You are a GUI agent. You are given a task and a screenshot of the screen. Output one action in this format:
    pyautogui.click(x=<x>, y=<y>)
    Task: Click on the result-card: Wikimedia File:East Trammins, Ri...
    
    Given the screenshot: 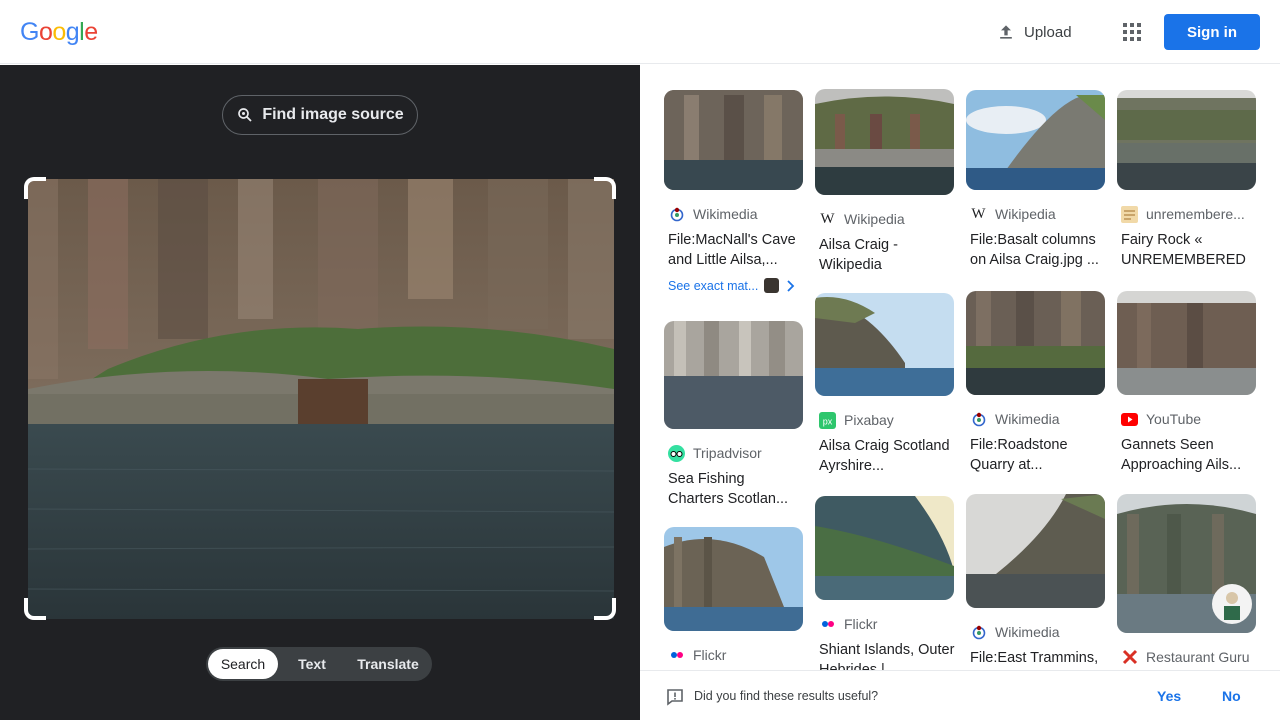 What is the action you would take?
    pyautogui.click(x=1036, y=582)
    